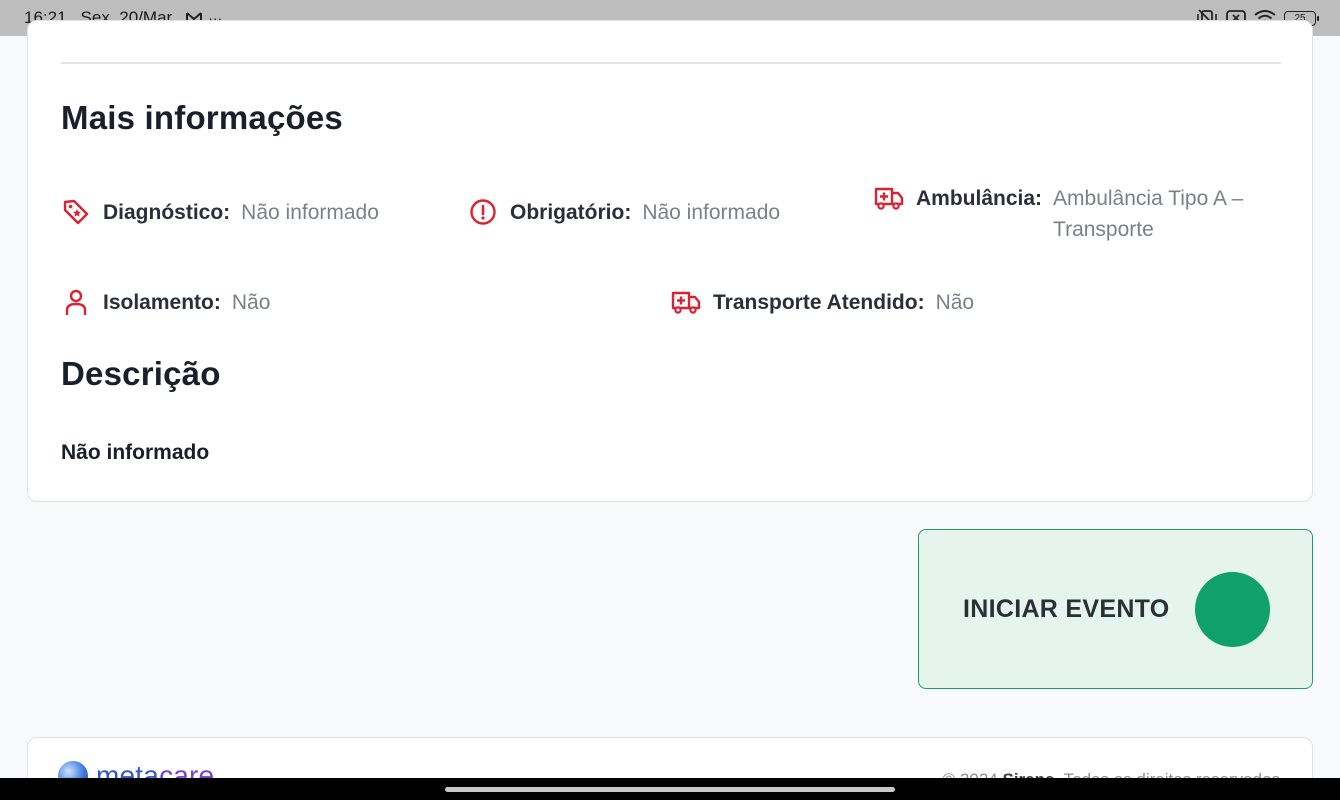 This screenshot has height=800, width=1340. What do you see at coordinates (76, 212) in the screenshot?
I see `tag-star-icon` at bounding box center [76, 212].